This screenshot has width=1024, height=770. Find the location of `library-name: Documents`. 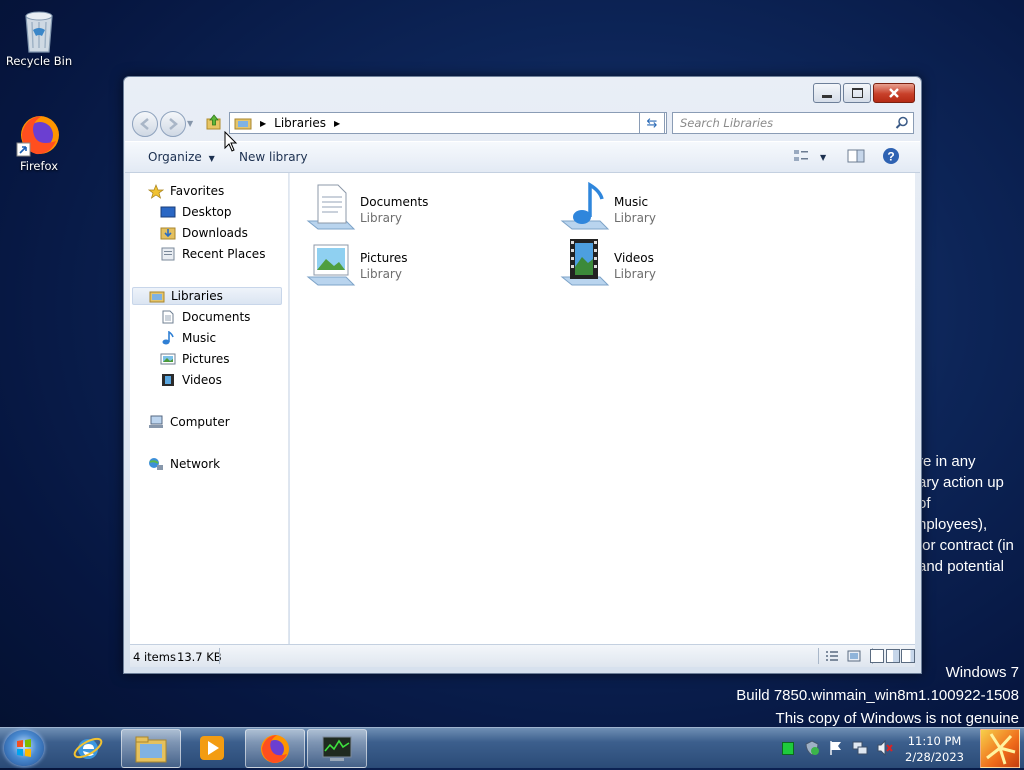

library-name: Documents is located at coordinates (394, 202).